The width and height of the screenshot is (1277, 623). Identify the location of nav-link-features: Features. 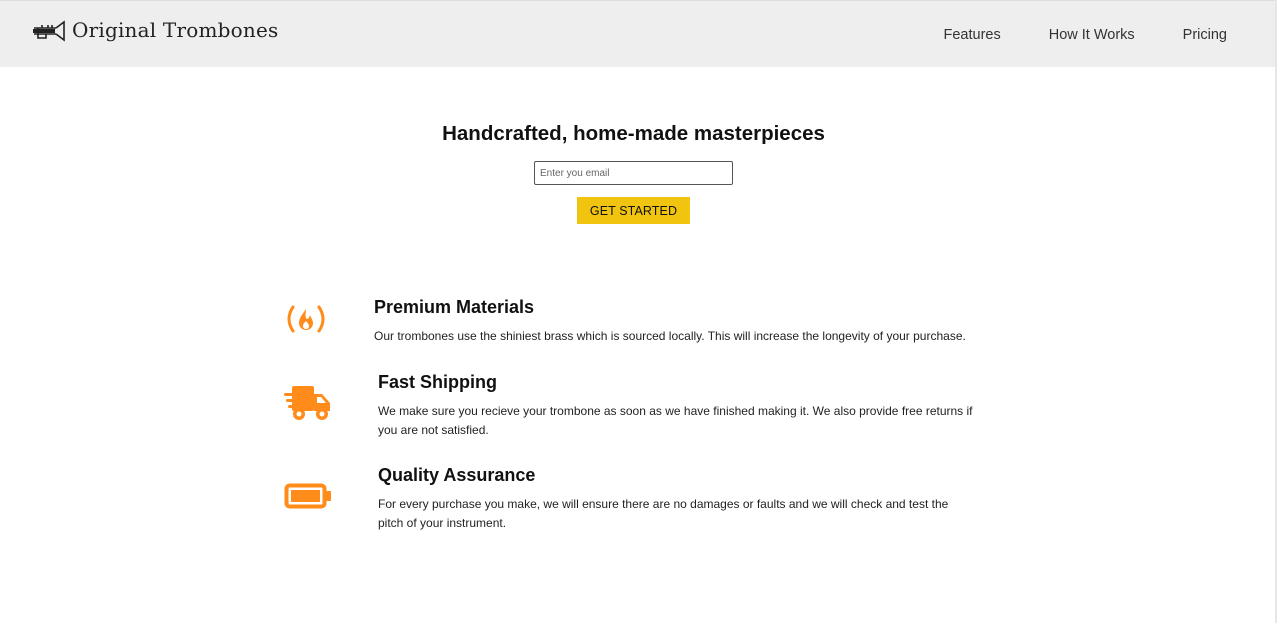
(971, 35).